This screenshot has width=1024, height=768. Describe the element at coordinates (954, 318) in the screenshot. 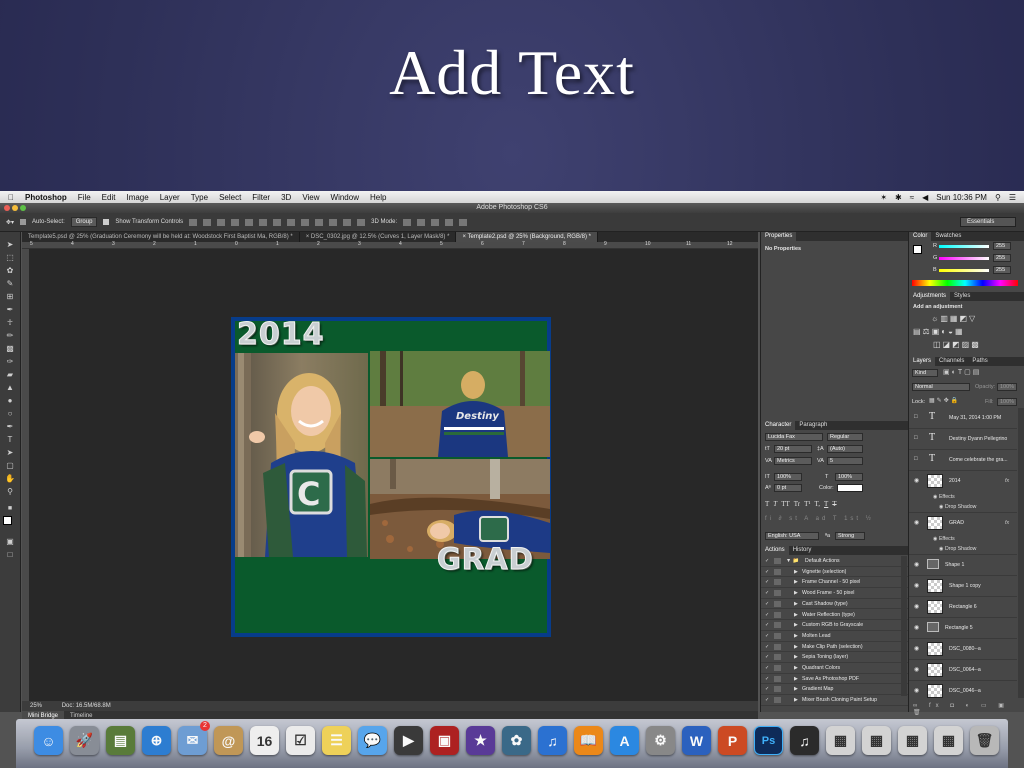

I see `adjustment-icons-row-1: ☼▥▦◩▽` at that location.